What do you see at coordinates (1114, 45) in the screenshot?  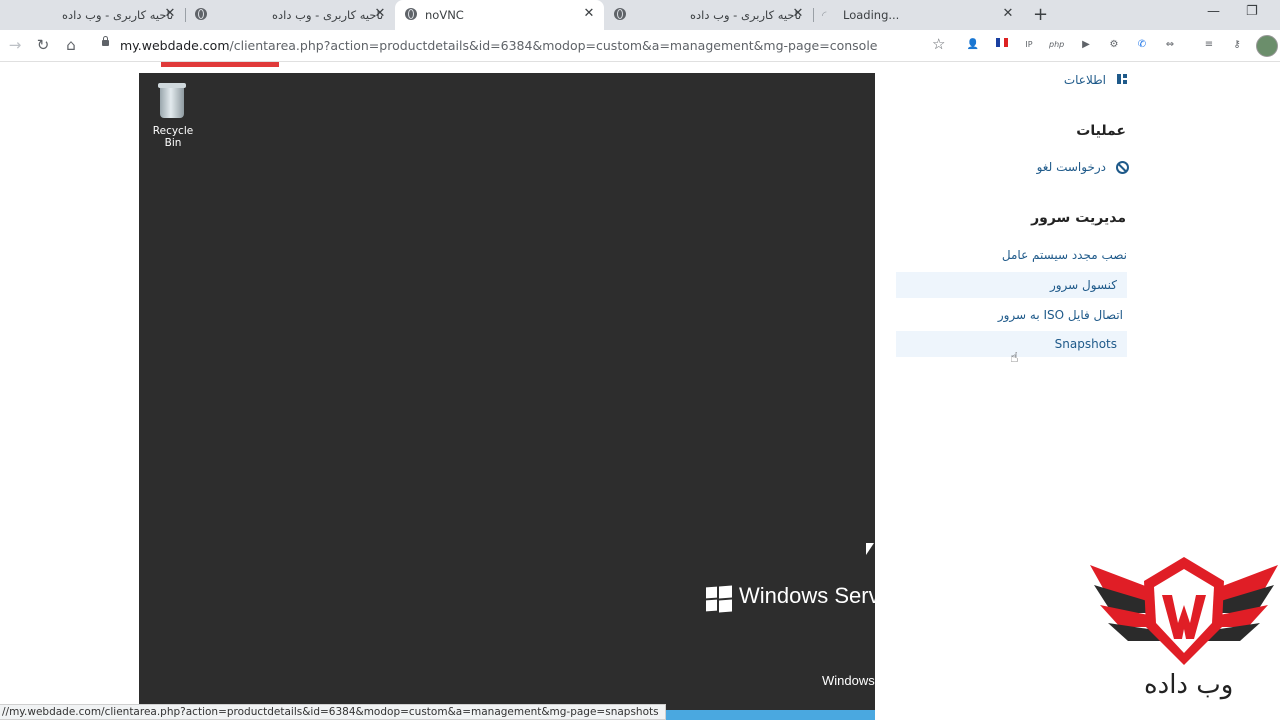 I see `gear-icon: ⚙` at bounding box center [1114, 45].